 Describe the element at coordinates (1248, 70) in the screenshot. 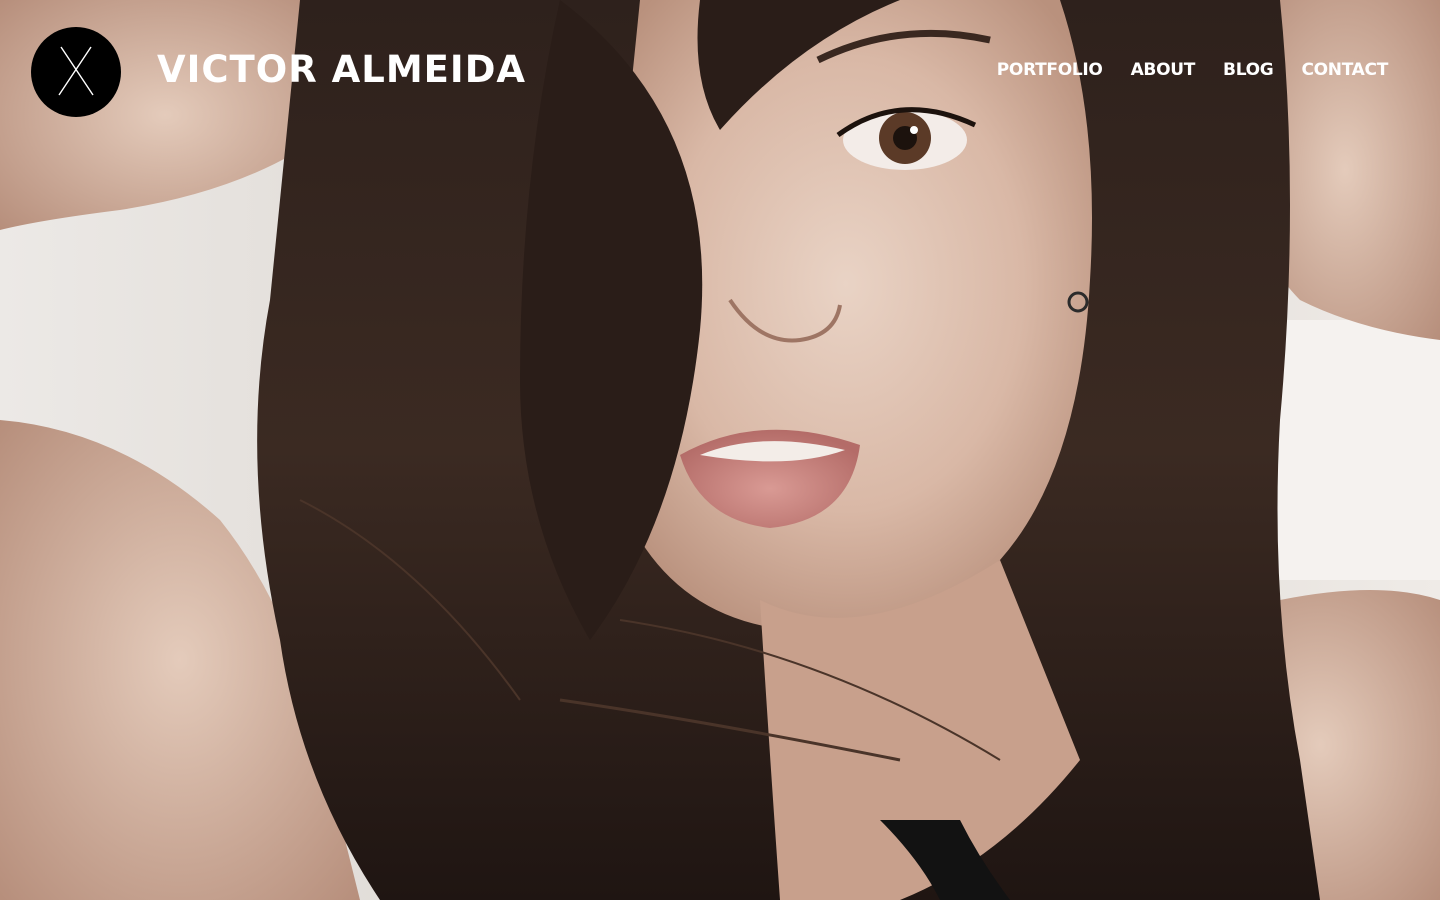

I see `nav-item-blog: BLOG` at that location.